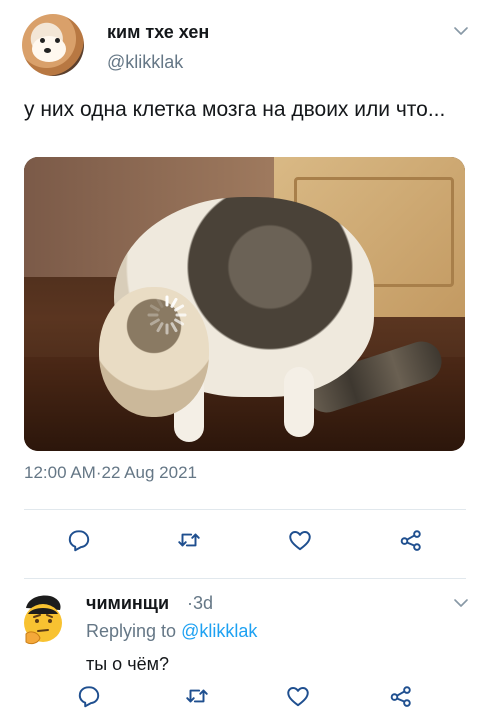  Describe the element at coordinates (200, 603) in the screenshot. I see `reply-time: ·3d` at that location.